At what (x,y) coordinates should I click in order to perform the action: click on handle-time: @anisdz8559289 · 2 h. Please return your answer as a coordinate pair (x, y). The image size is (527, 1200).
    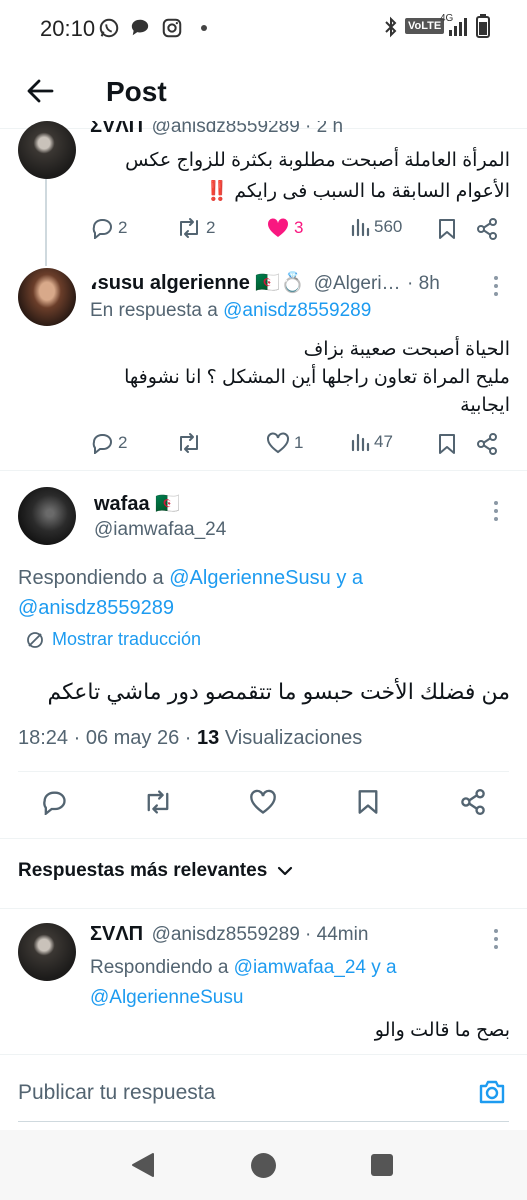
    Looking at the image, I should click on (247, 129).